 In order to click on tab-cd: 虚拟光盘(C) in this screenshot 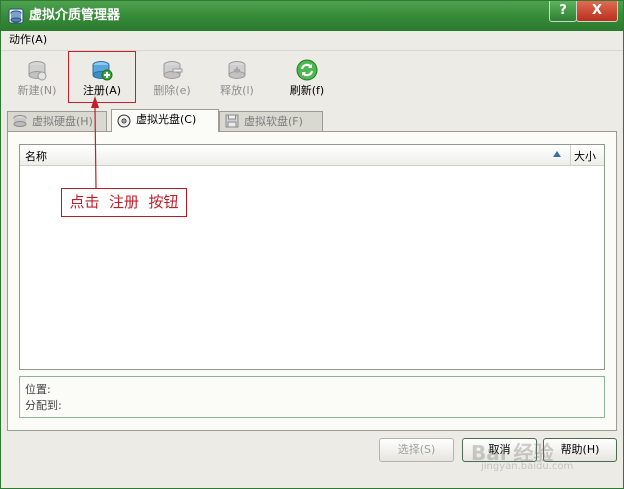, I will do `click(165, 120)`.